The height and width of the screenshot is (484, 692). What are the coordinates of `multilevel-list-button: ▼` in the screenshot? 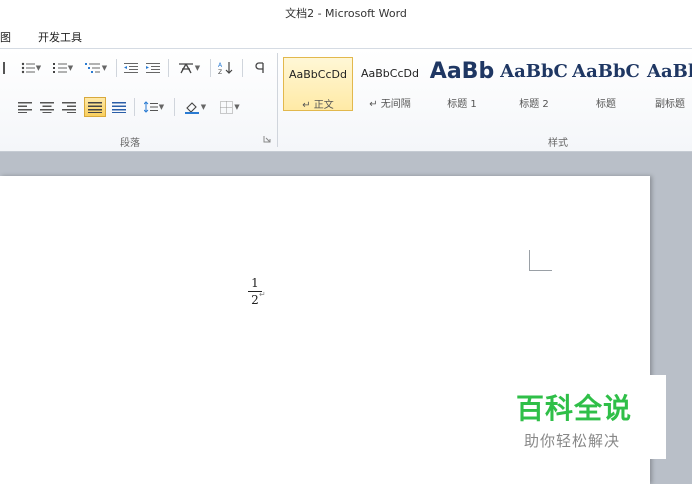 It's located at (96, 68).